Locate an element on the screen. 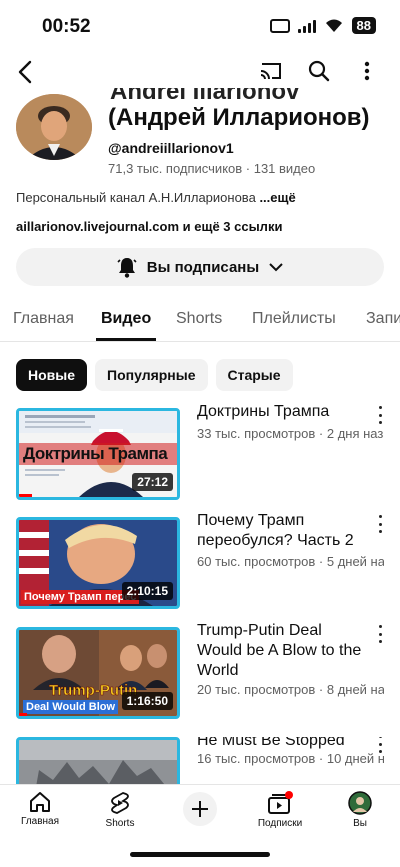 This screenshot has height=867, width=400. wifi-icon is located at coordinates (333, 25).